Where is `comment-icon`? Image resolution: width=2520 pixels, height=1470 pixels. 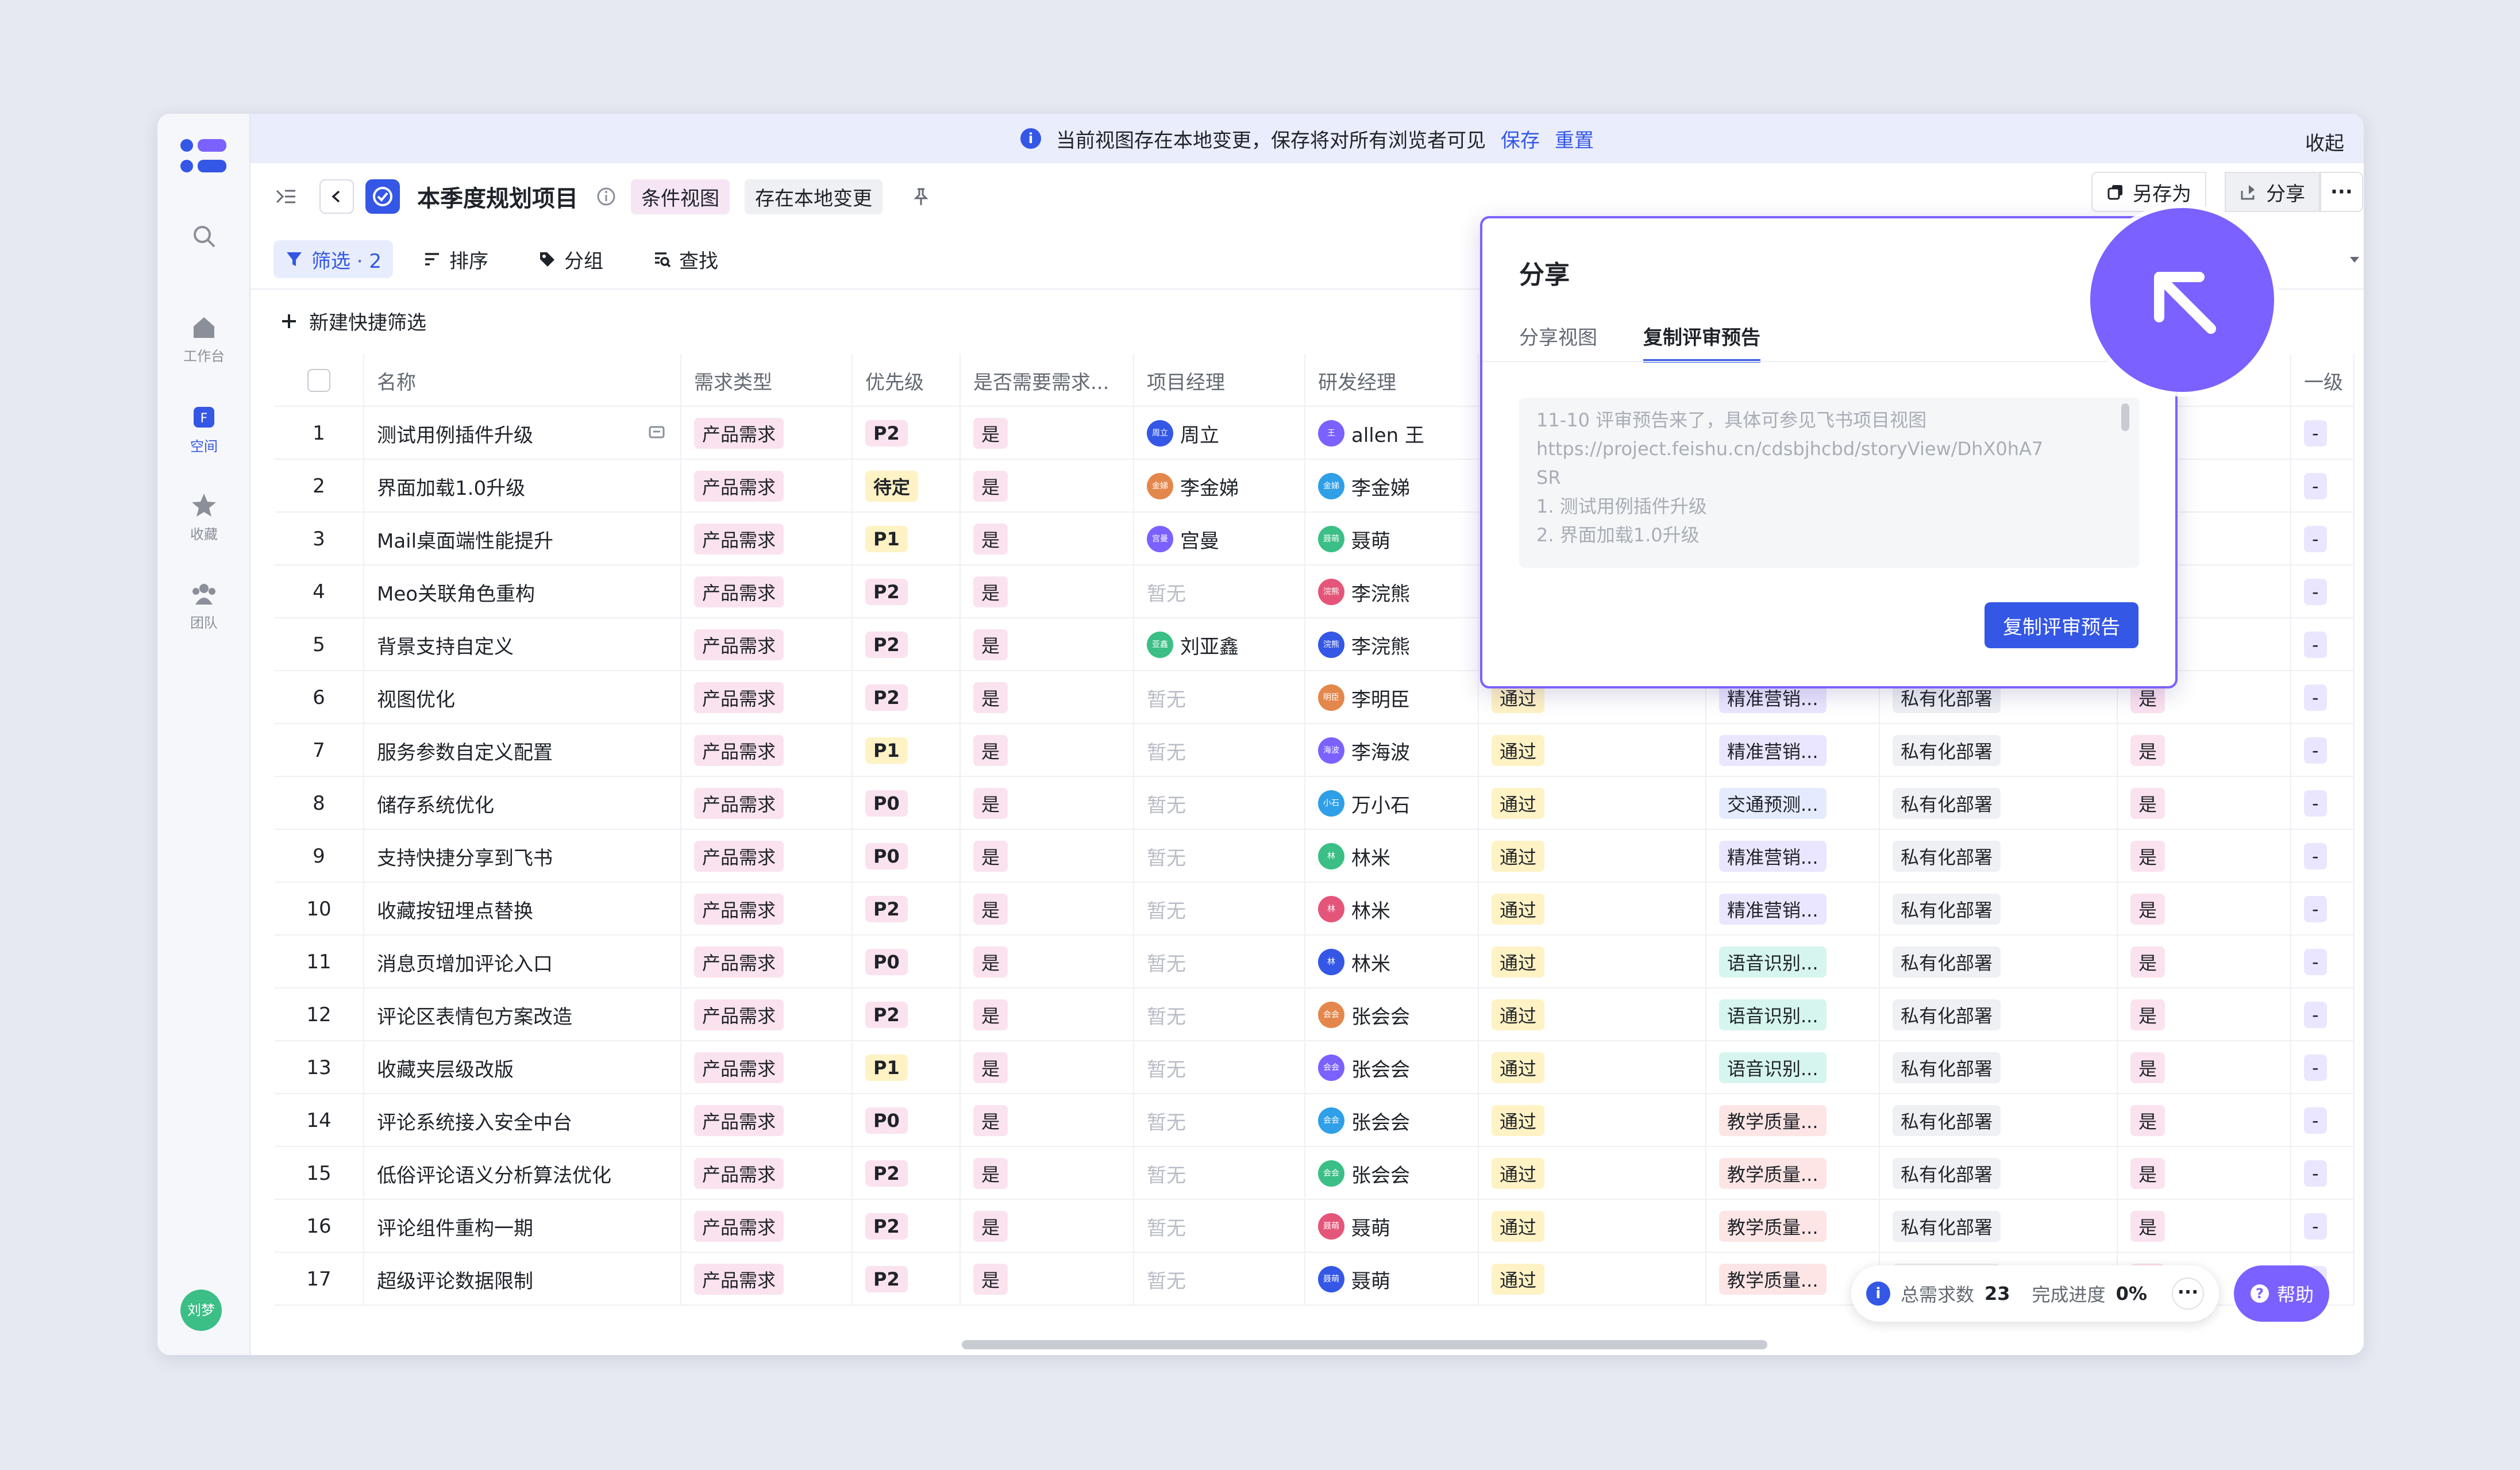
comment-icon is located at coordinates (657, 433).